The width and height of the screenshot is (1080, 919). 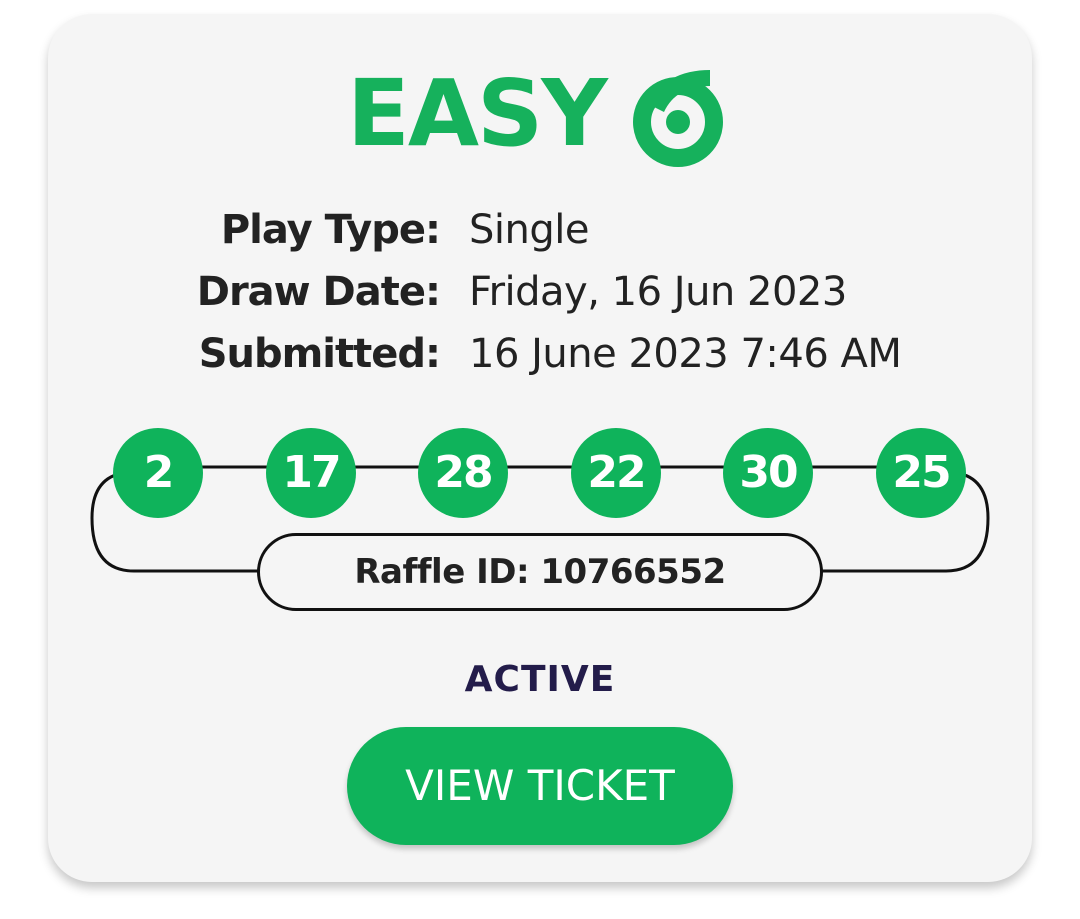 I want to click on number-ball: 28, so click(x=463, y=473).